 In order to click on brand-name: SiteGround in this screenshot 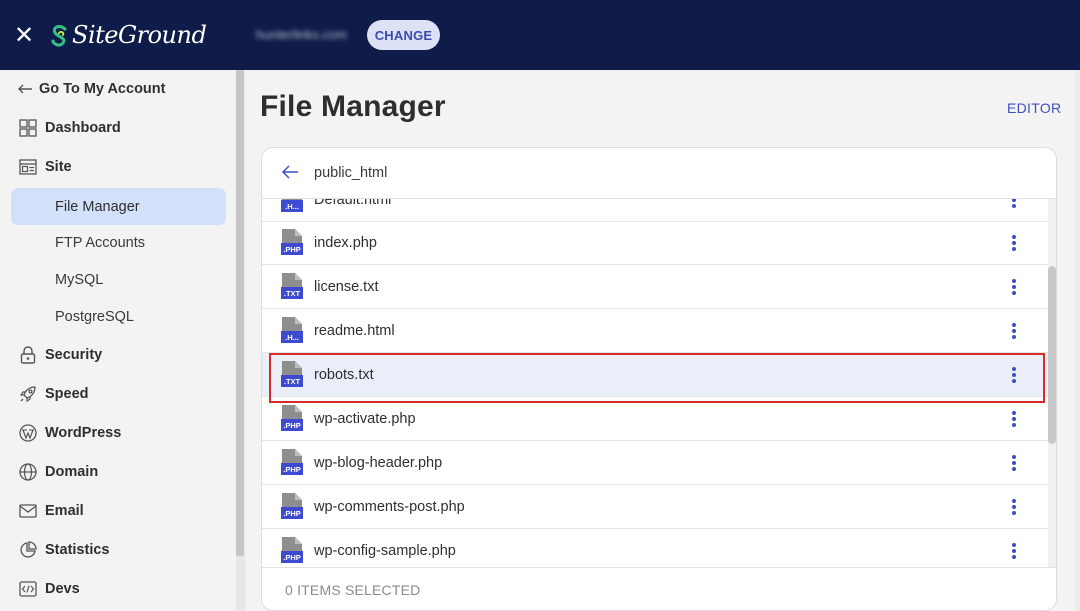, I will do `click(139, 35)`.